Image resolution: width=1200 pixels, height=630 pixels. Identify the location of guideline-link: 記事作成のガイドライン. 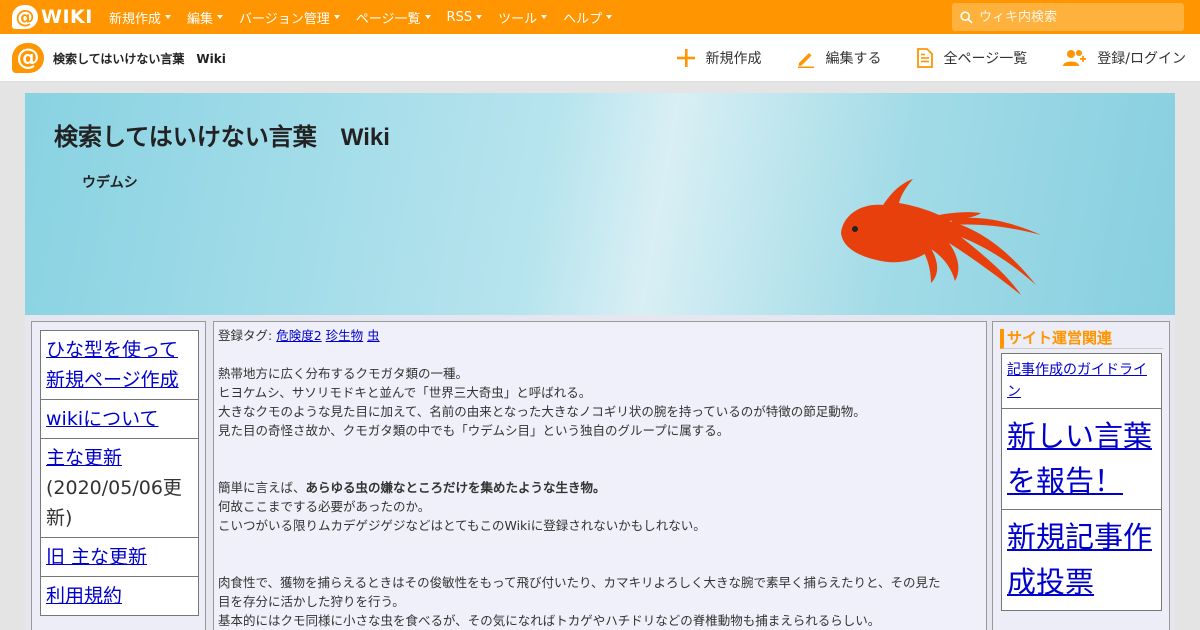
(1077, 381).